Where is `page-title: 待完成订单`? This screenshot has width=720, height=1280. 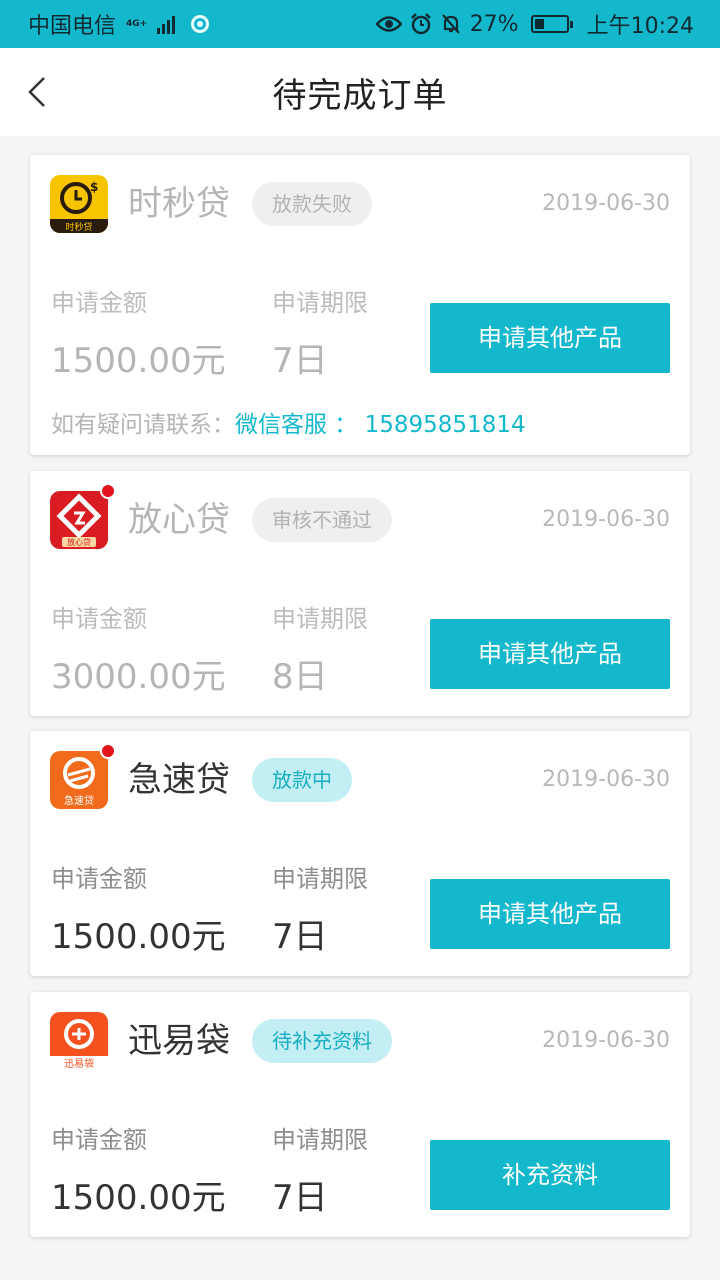
page-title: 待完成订单 is located at coordinates (360, 95).